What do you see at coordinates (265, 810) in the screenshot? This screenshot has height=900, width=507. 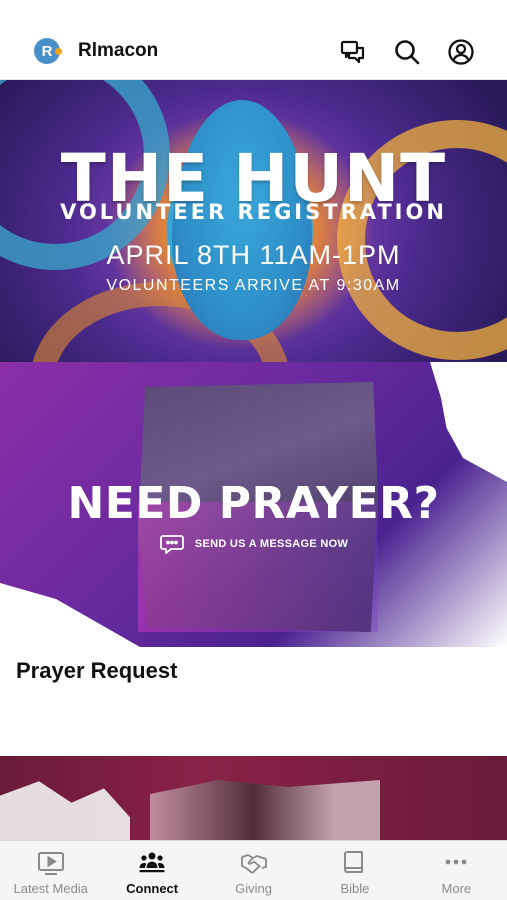 I see `banner-photo` at bounding box center [265, 810].